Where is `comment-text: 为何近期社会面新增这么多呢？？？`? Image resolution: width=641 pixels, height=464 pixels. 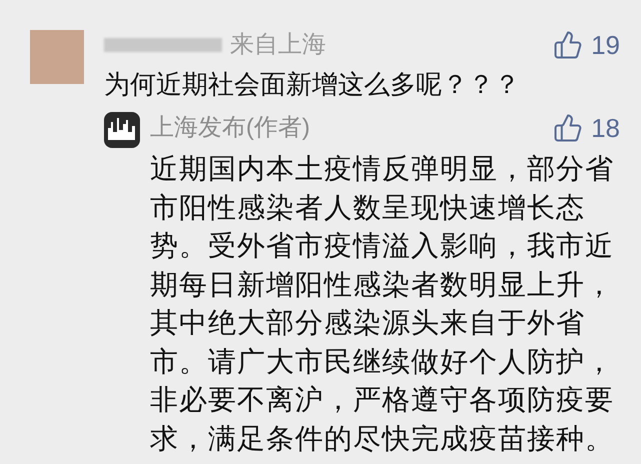 comment-text: 为何近期社会面新增这么多呢？？？ is located at coordinates (312, 84).